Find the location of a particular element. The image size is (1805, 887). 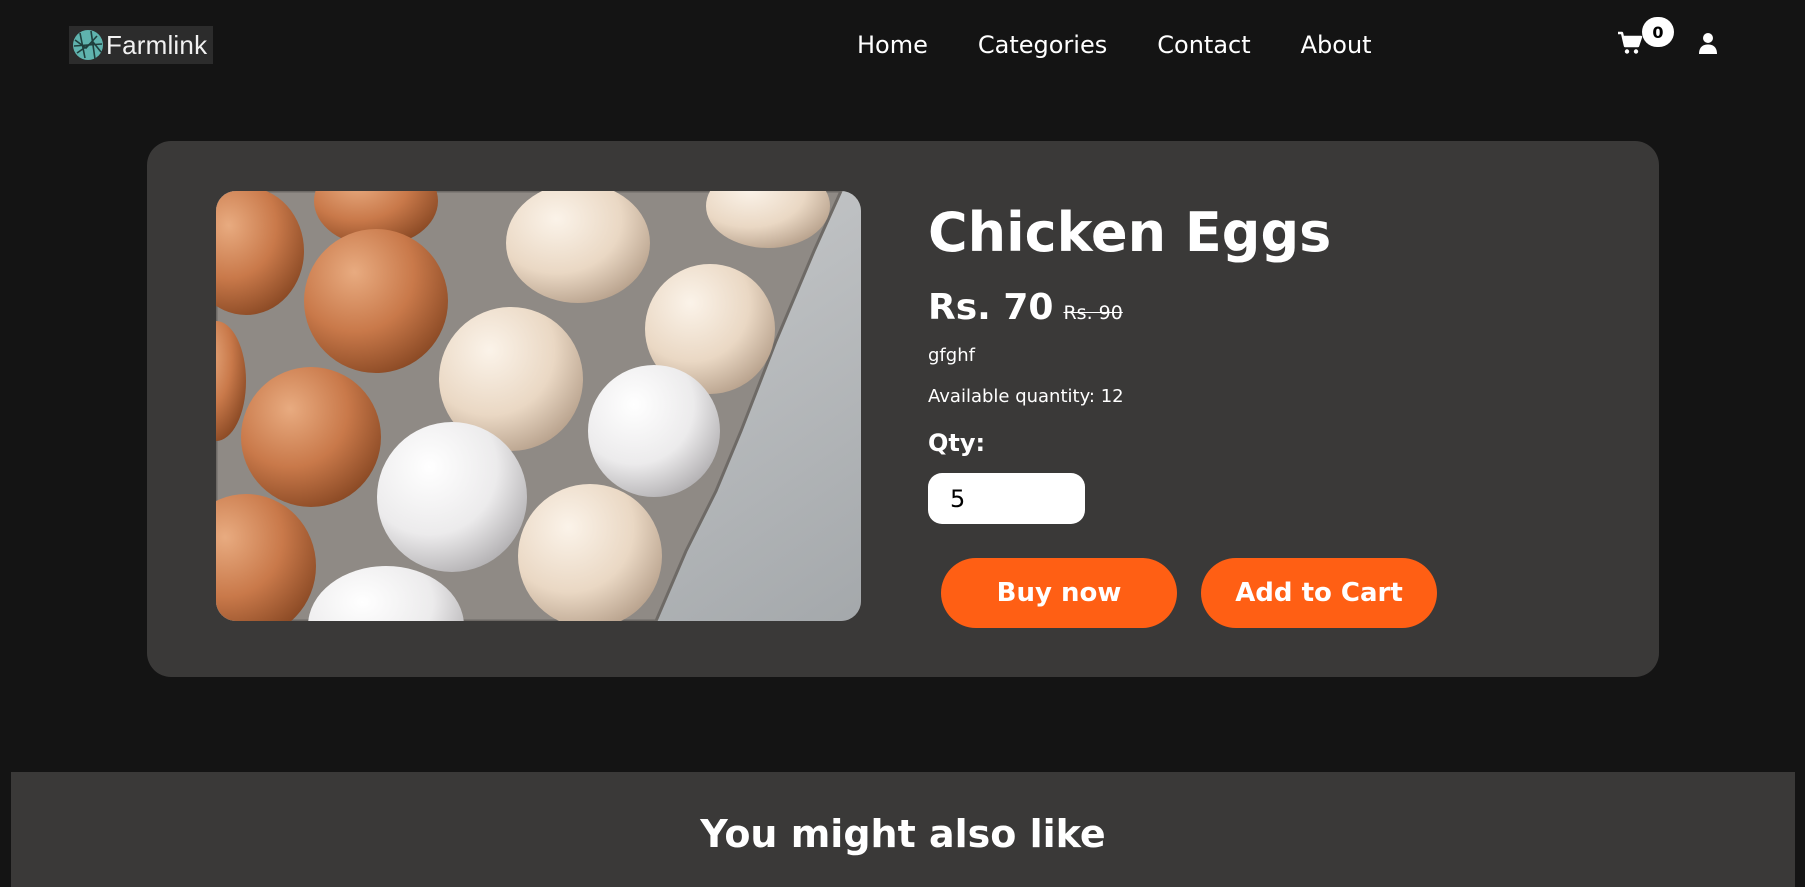

nav-link-categories: Categories is located at coordinates (1042, 45).